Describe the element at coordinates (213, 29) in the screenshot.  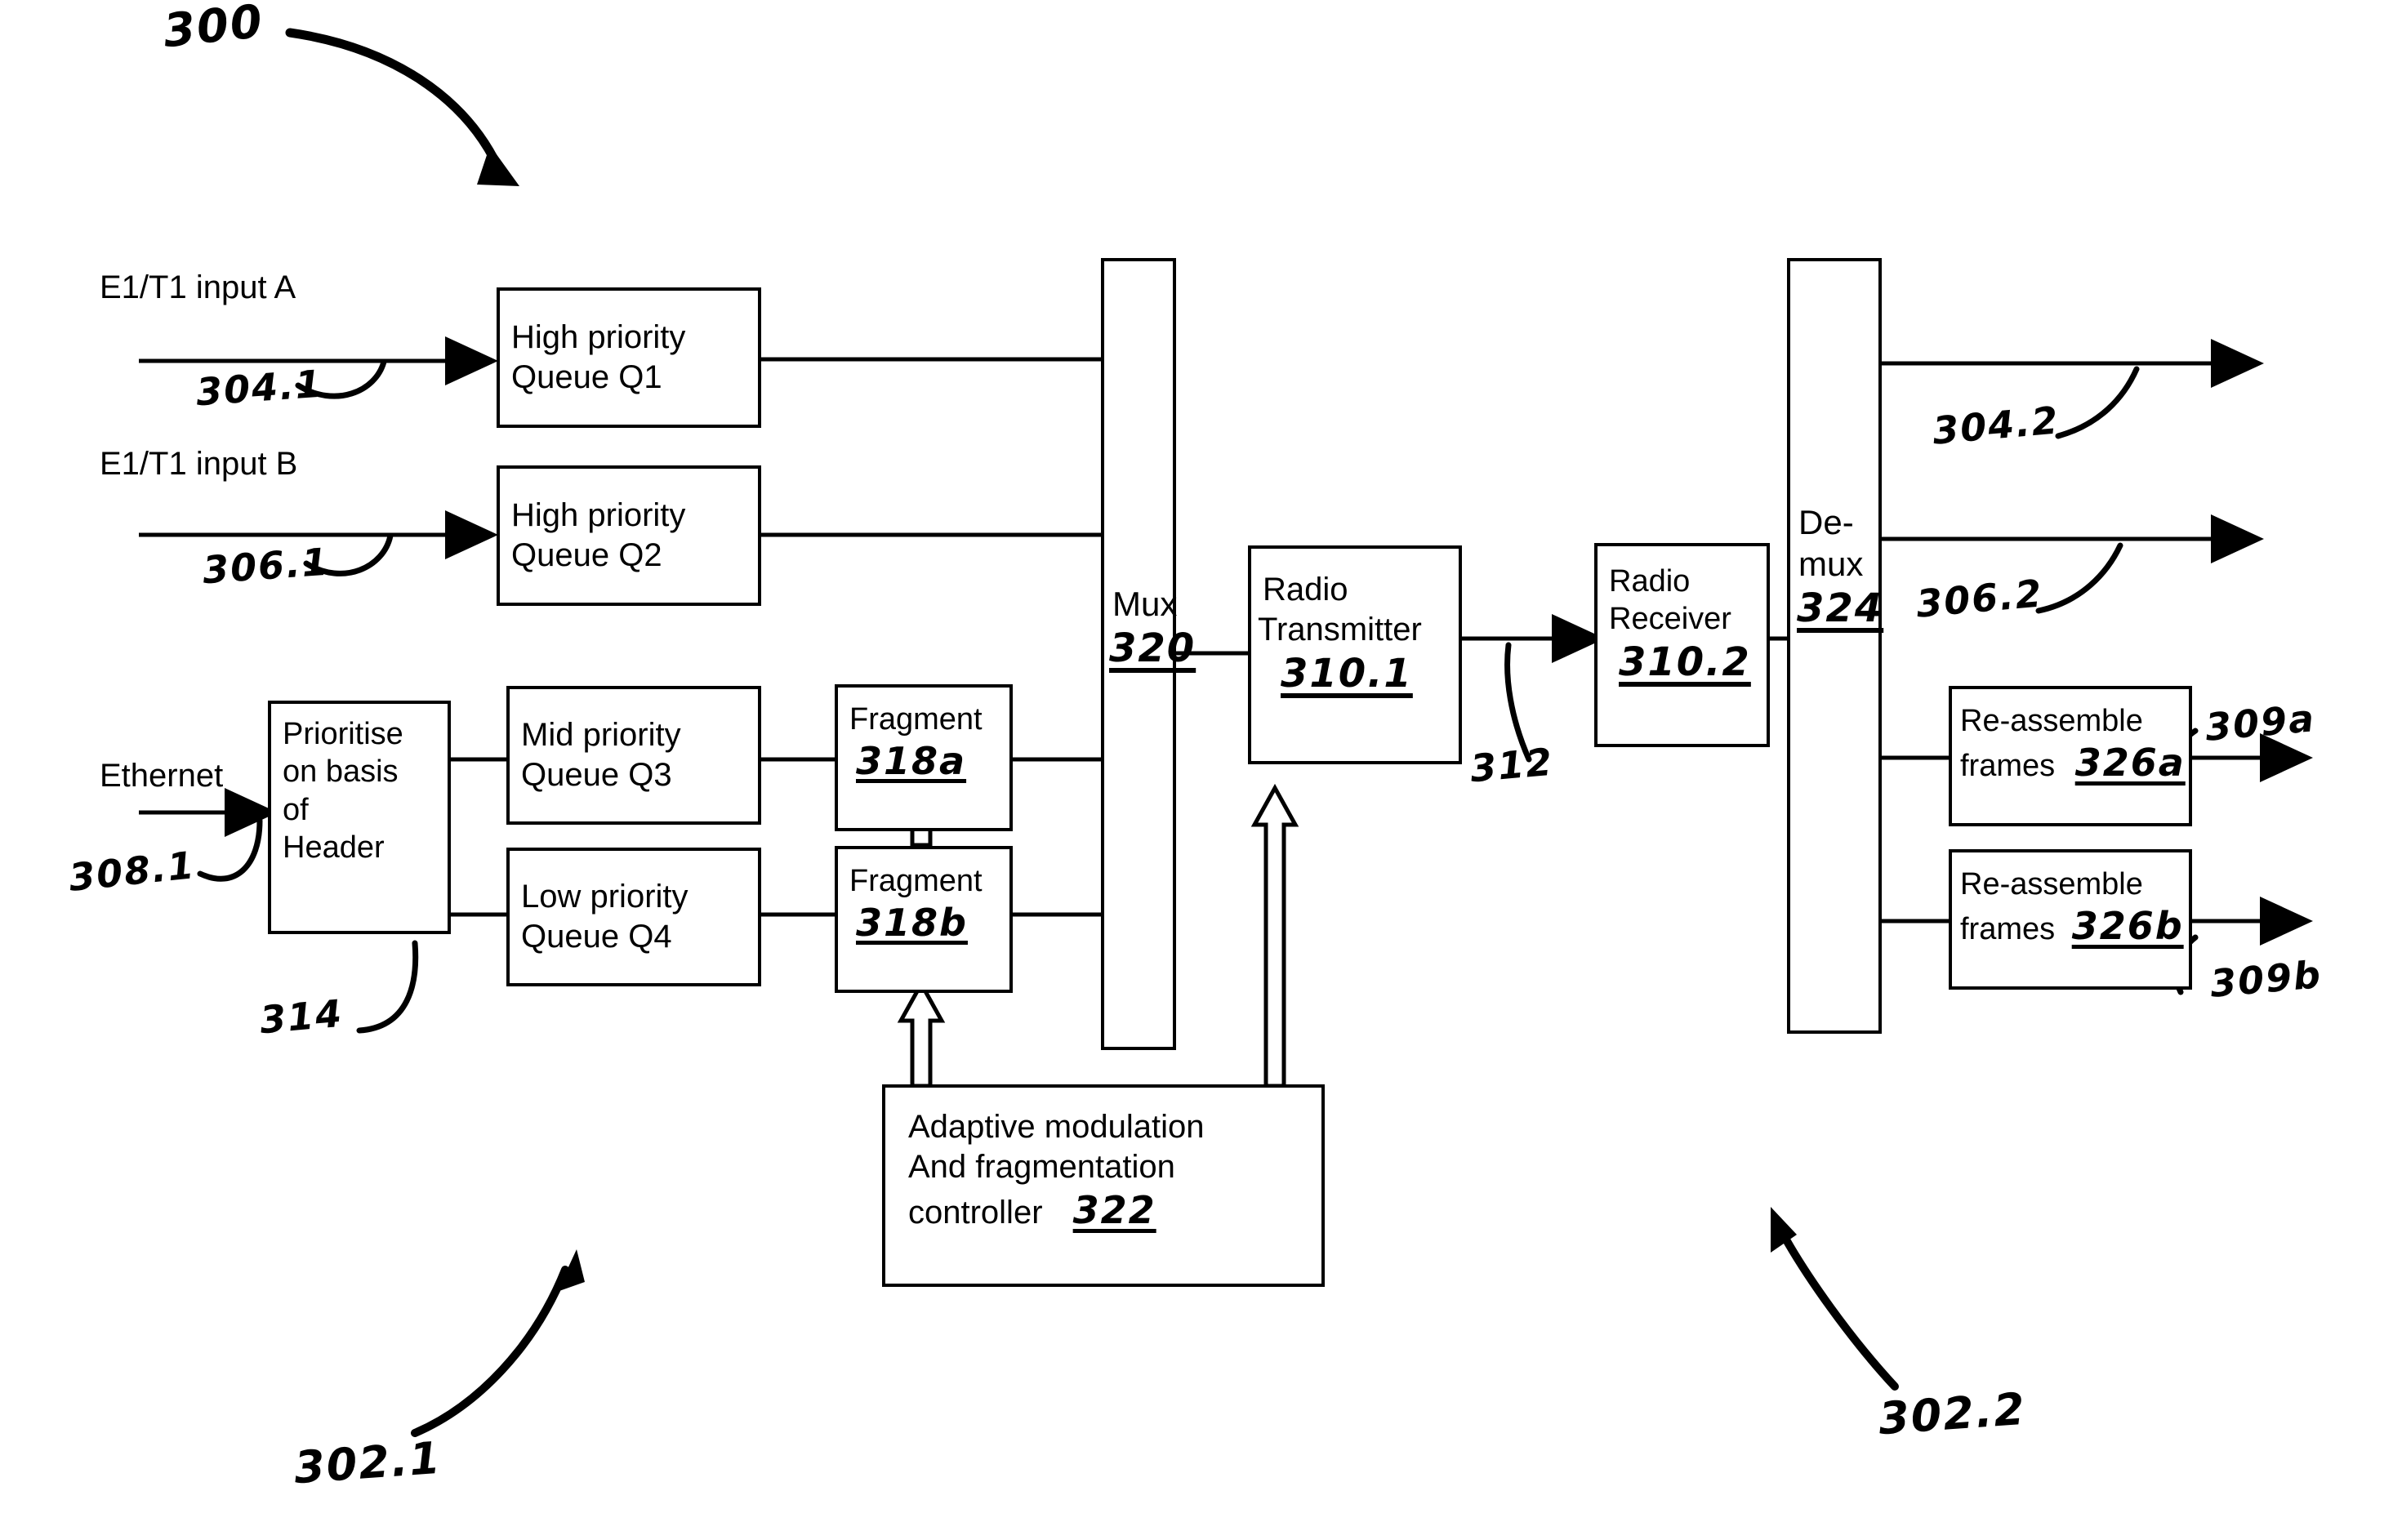
I see `figure-ref-300: 300` at that location.